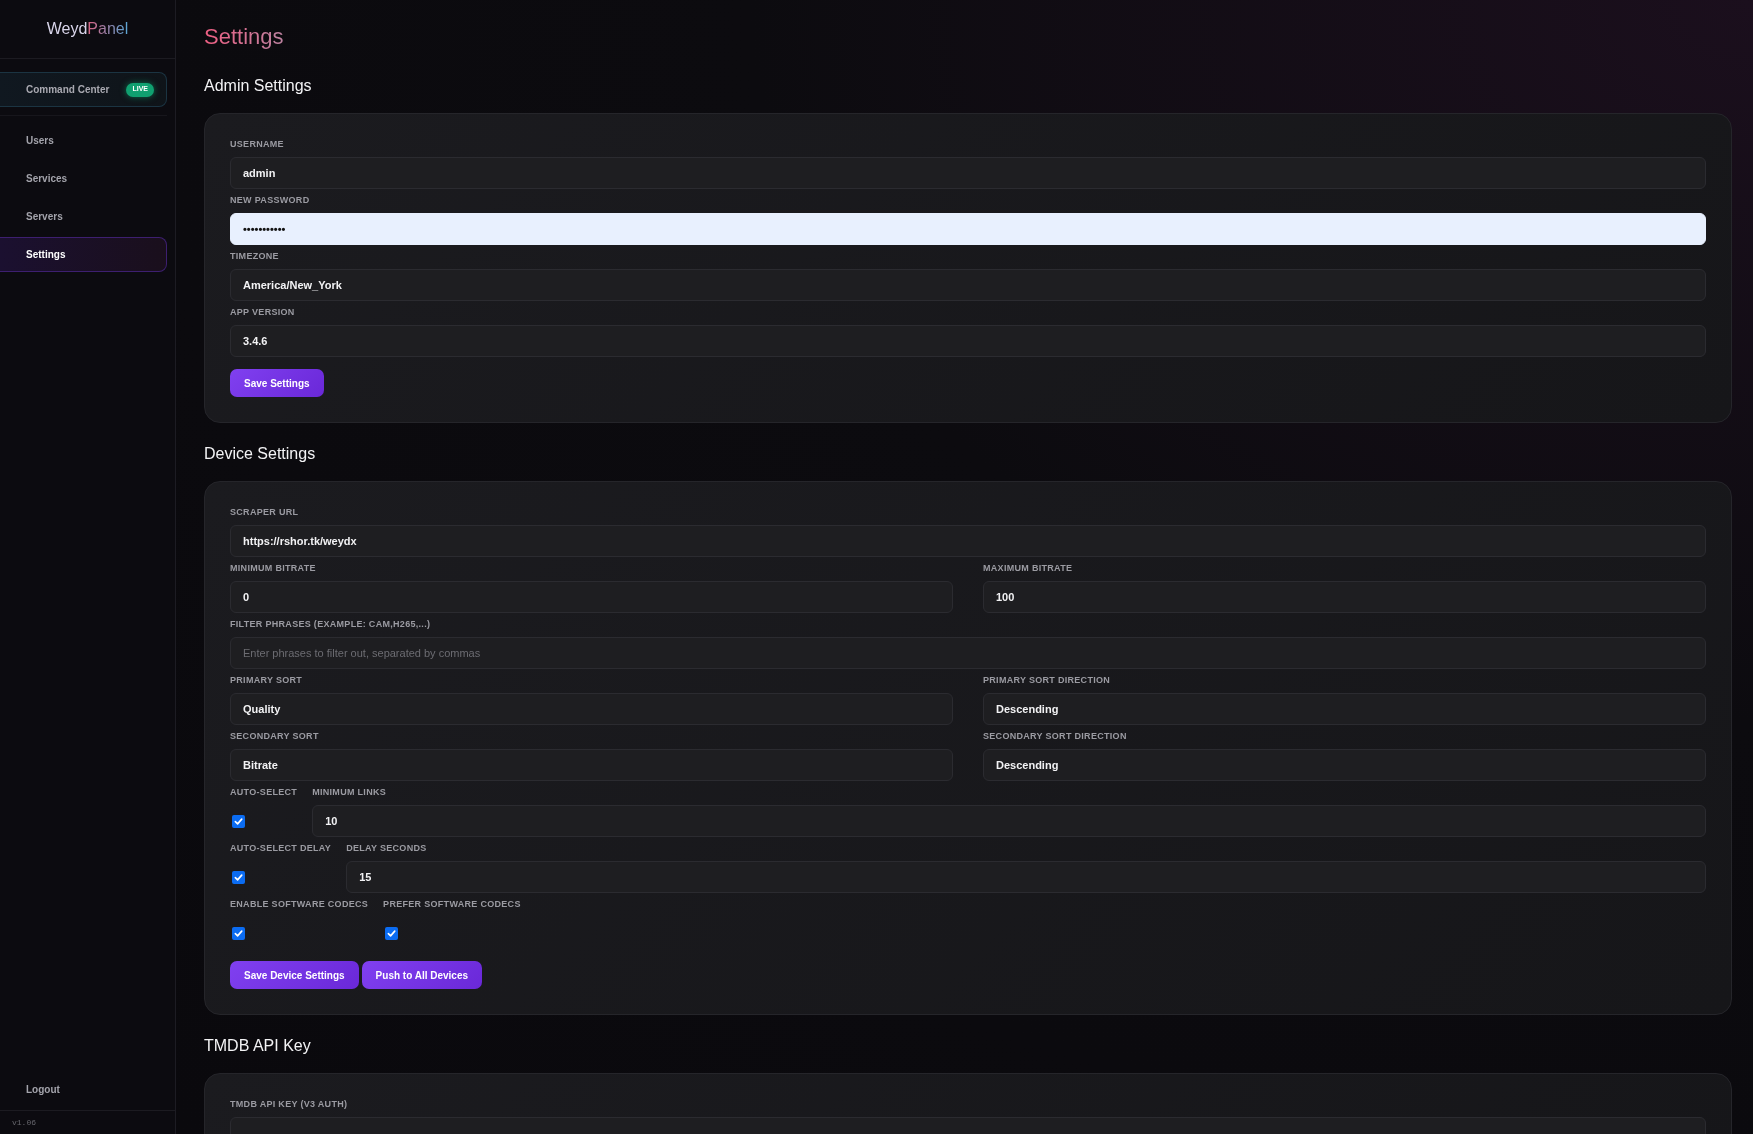 The height and width of the screenshot is (1134, 1753). Describe the element at coordinates (260, 454) in the screenshot. I see `section-heading: Device Settings` at that location.